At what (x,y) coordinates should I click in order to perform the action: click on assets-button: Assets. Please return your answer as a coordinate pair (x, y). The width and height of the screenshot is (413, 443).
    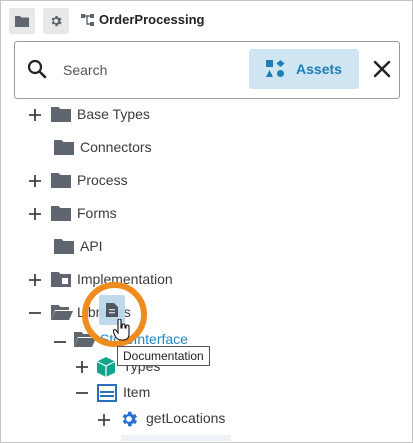
    Looking at the image, I should click on (304, 69).